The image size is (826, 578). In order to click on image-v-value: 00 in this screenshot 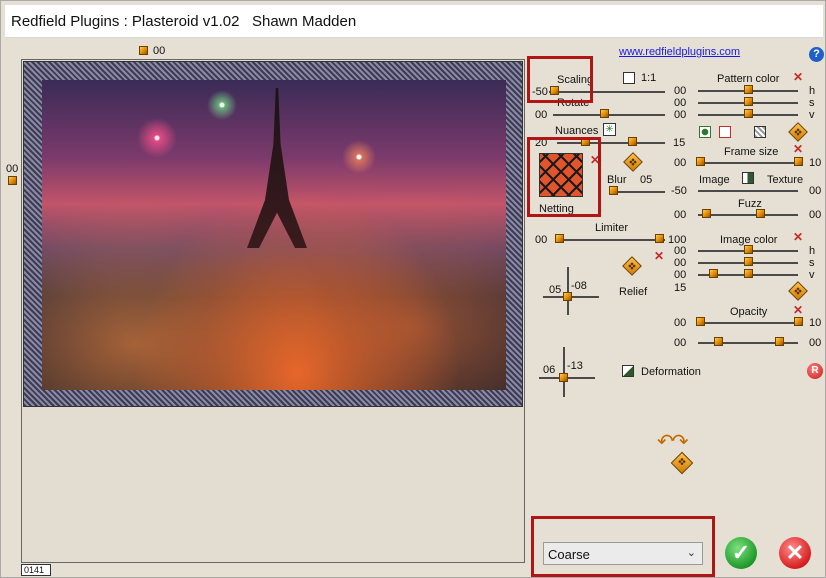, I will do `click(680, 275)`.